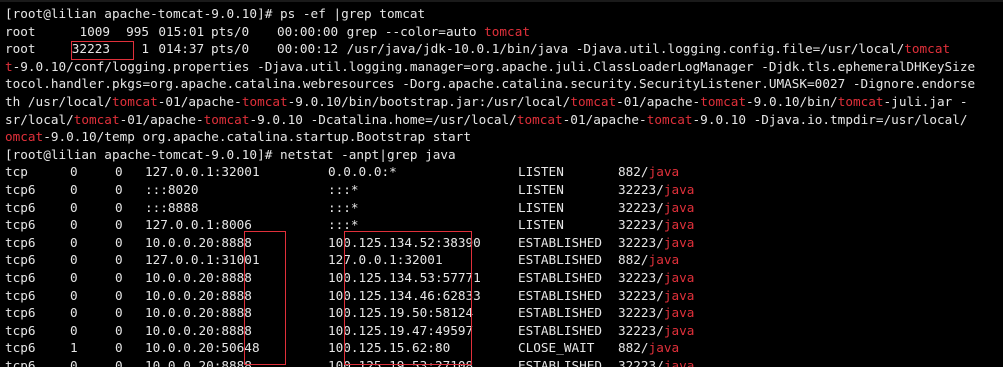 The image size is (1003, 367). I want to click on ps-stime: 14:37, so click(185, 49).